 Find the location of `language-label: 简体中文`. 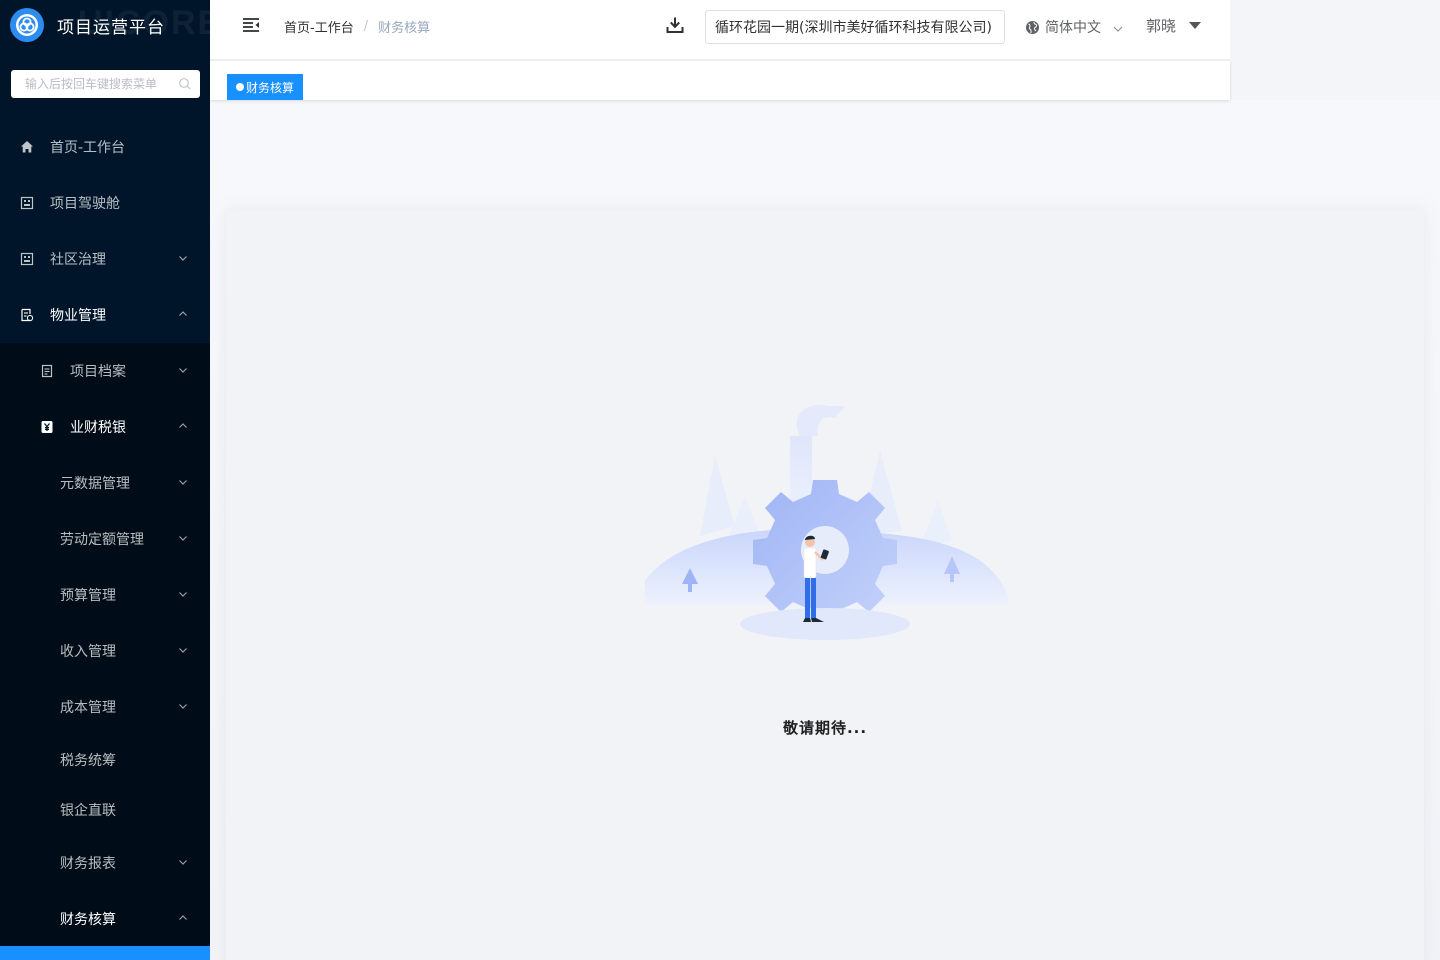

language-label: 简体中文 is located at coordinates (1073, 28).